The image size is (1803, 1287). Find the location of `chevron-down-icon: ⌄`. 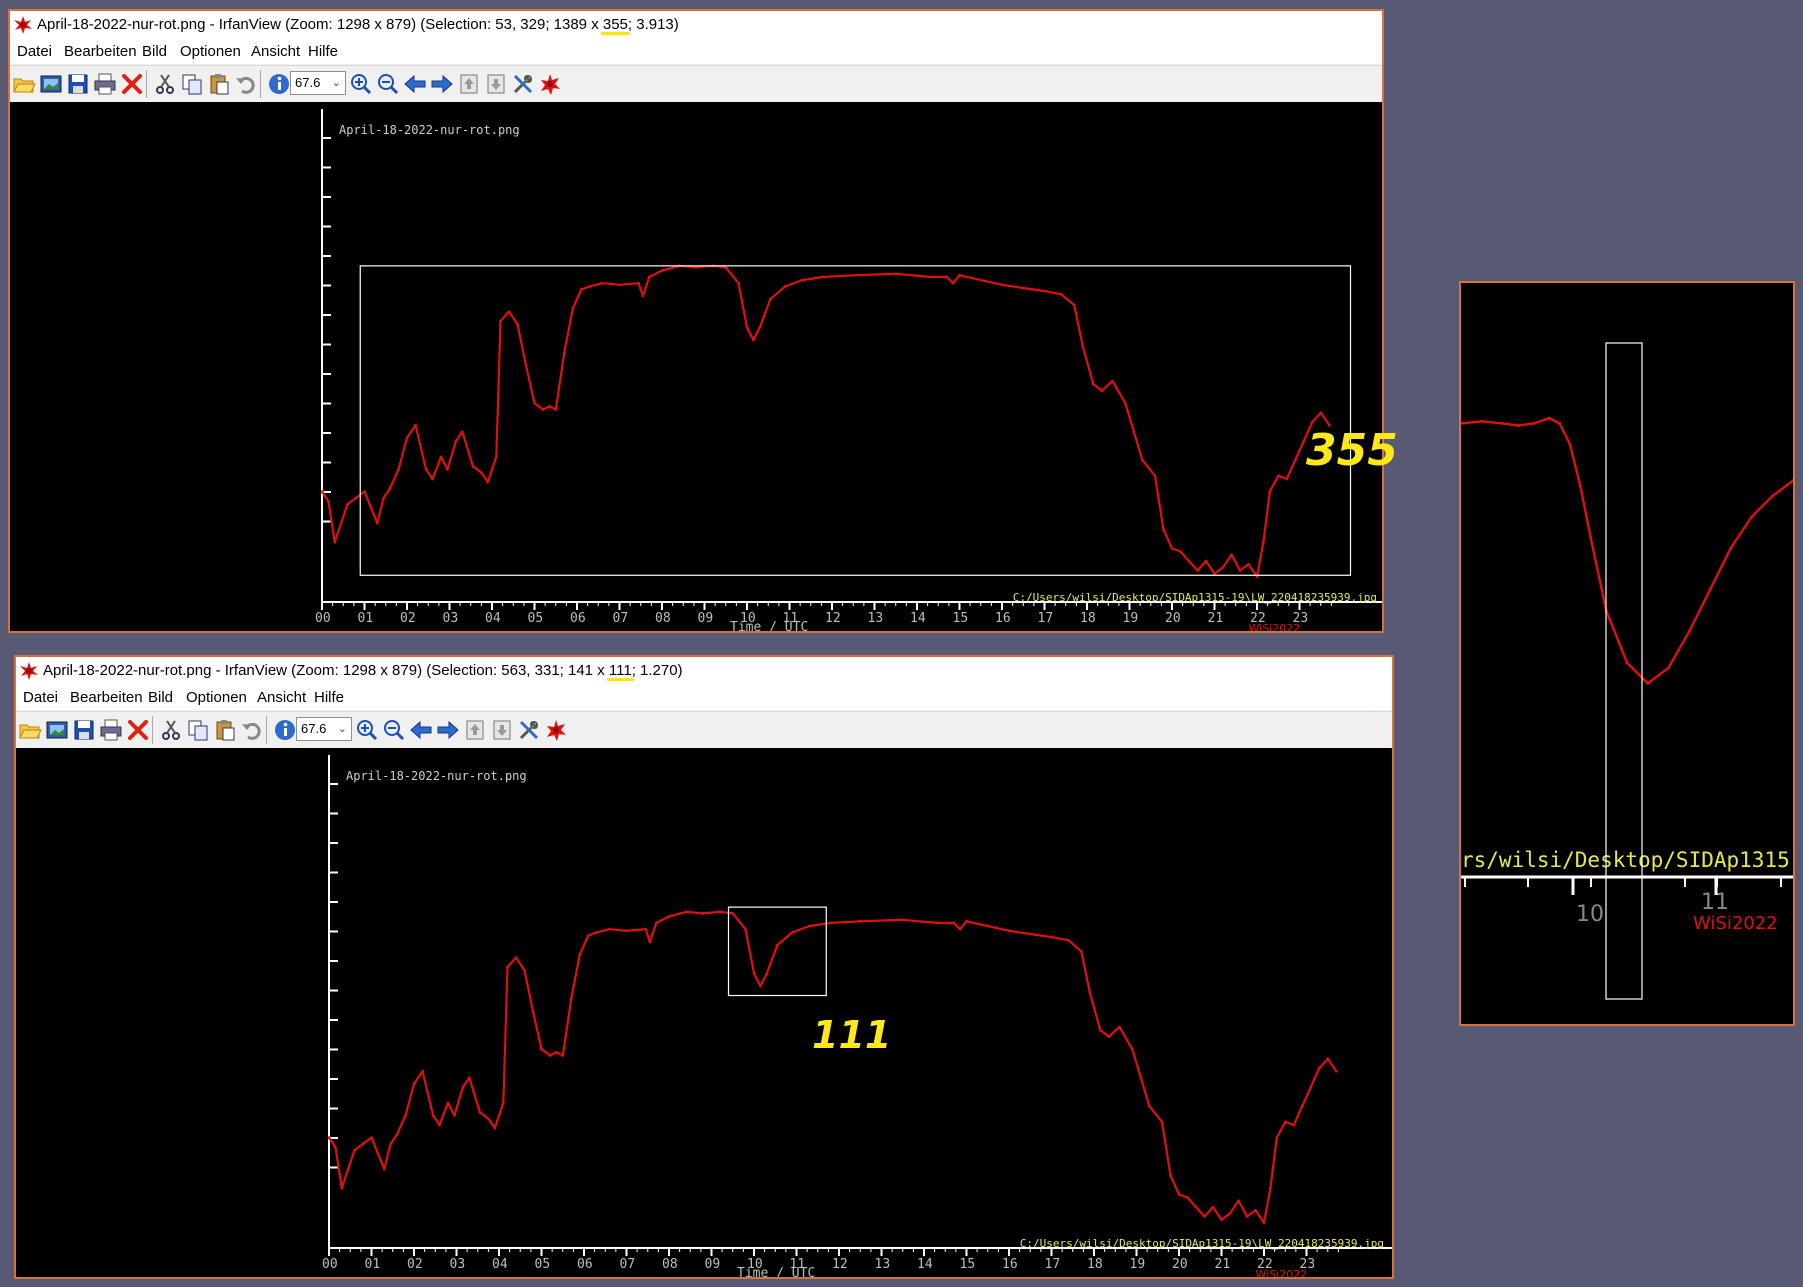

chevron-down-icon: ⌄ is located at coordinates (342, 729).